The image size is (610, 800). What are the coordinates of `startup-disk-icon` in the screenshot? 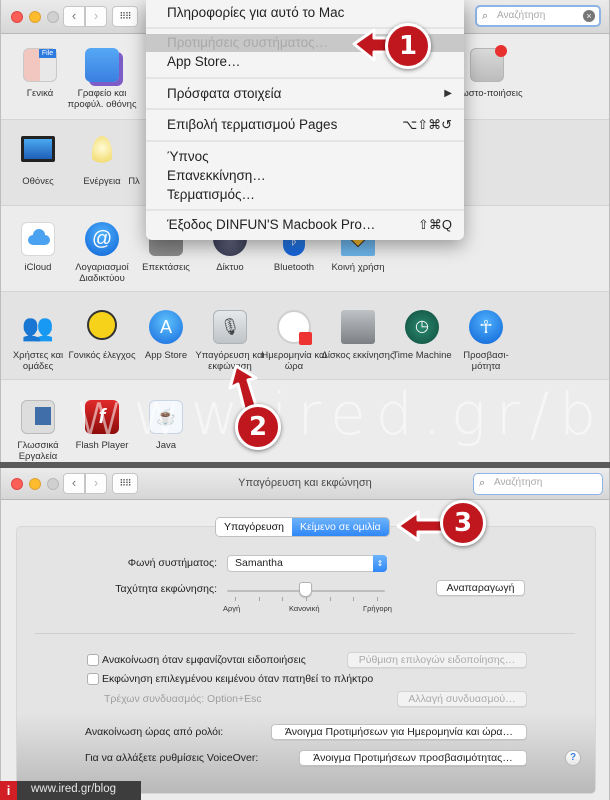 It's located at (358, 327).